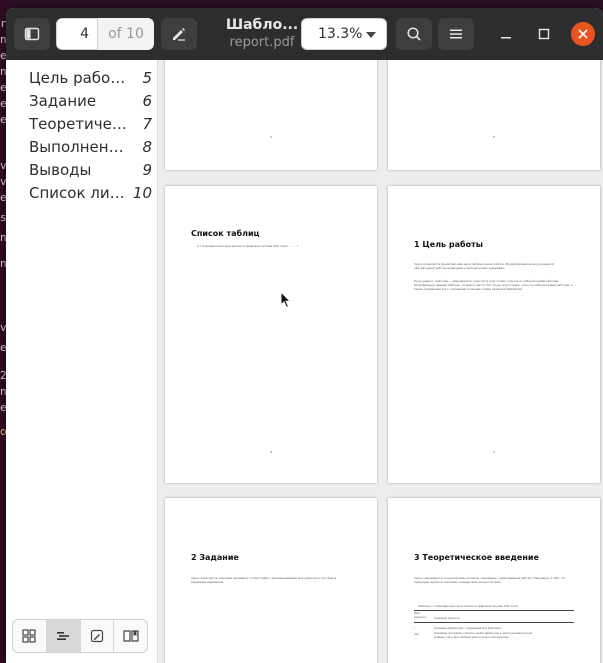 The height and width of the screenshot is (663, 603). I want to click on annotate-button, so click(179, 34).